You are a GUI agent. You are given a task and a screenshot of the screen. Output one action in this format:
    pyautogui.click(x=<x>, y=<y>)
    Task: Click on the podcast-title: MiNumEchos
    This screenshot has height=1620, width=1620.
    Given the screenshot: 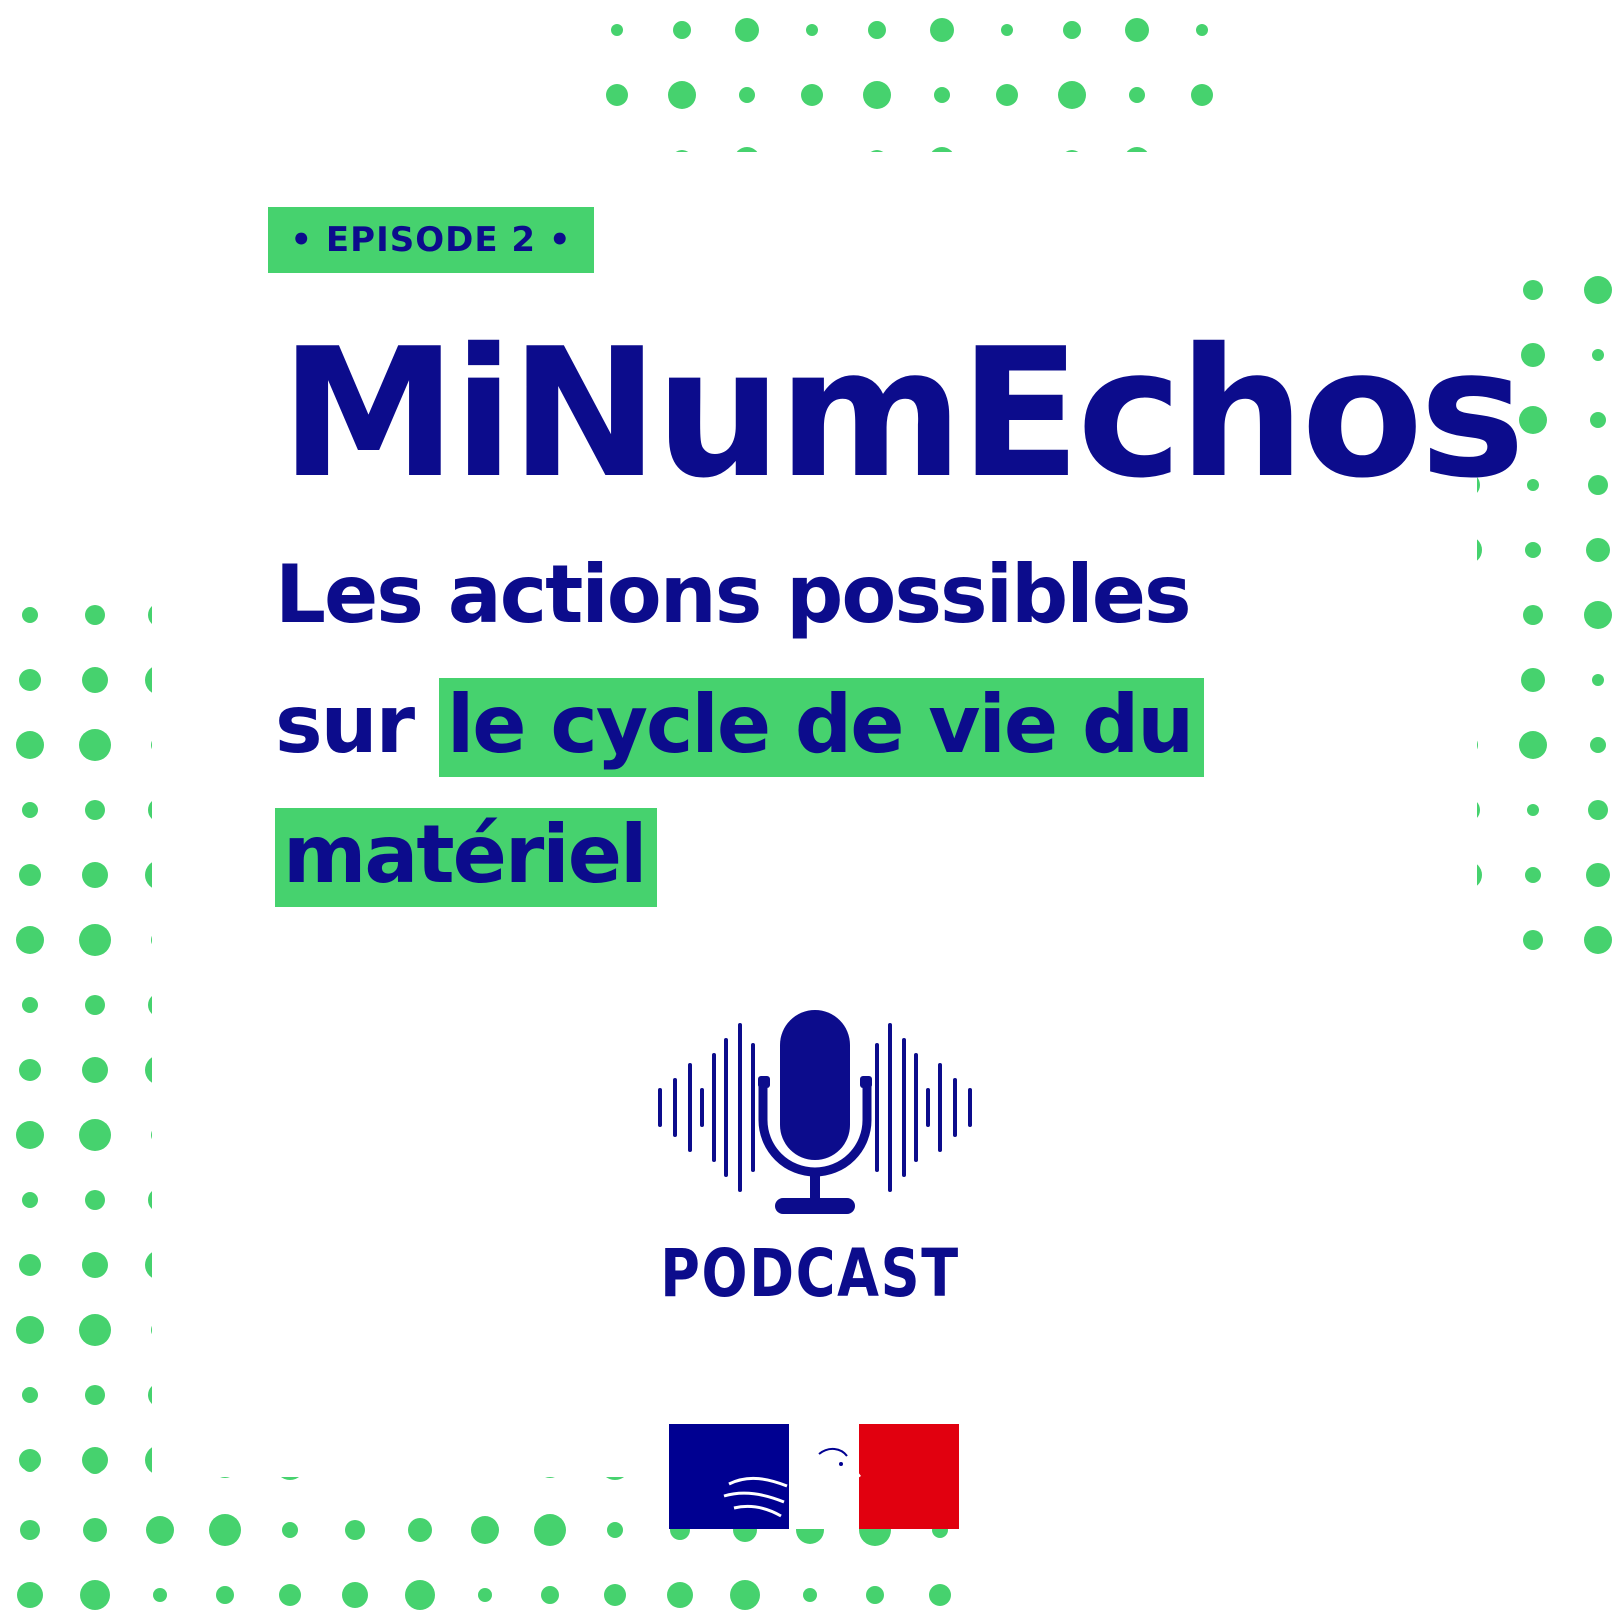 What is the action you would take?
    pyautogui.click(x=902, y=413)
    